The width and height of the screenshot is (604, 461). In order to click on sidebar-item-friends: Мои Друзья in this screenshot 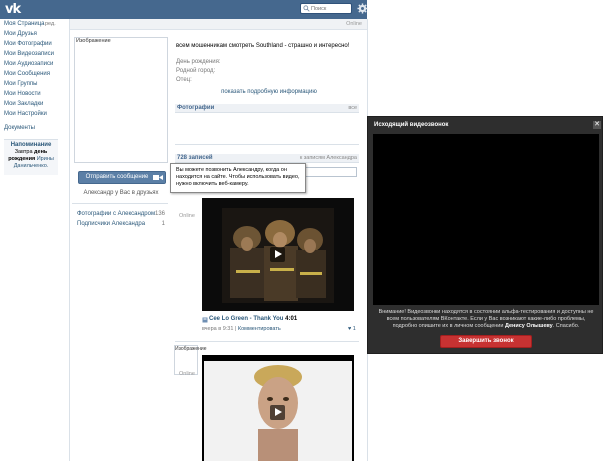, I will do `click(35, 34)`.